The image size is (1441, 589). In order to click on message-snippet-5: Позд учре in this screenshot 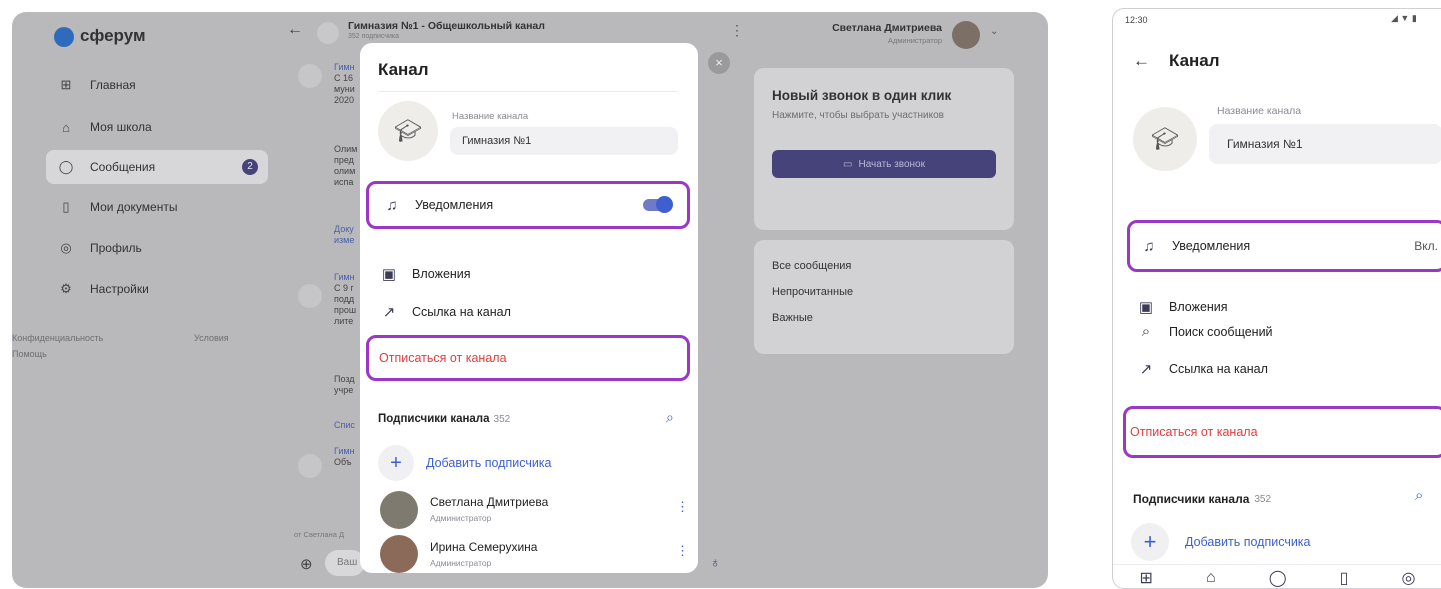, I will do `click(344, 384)`.